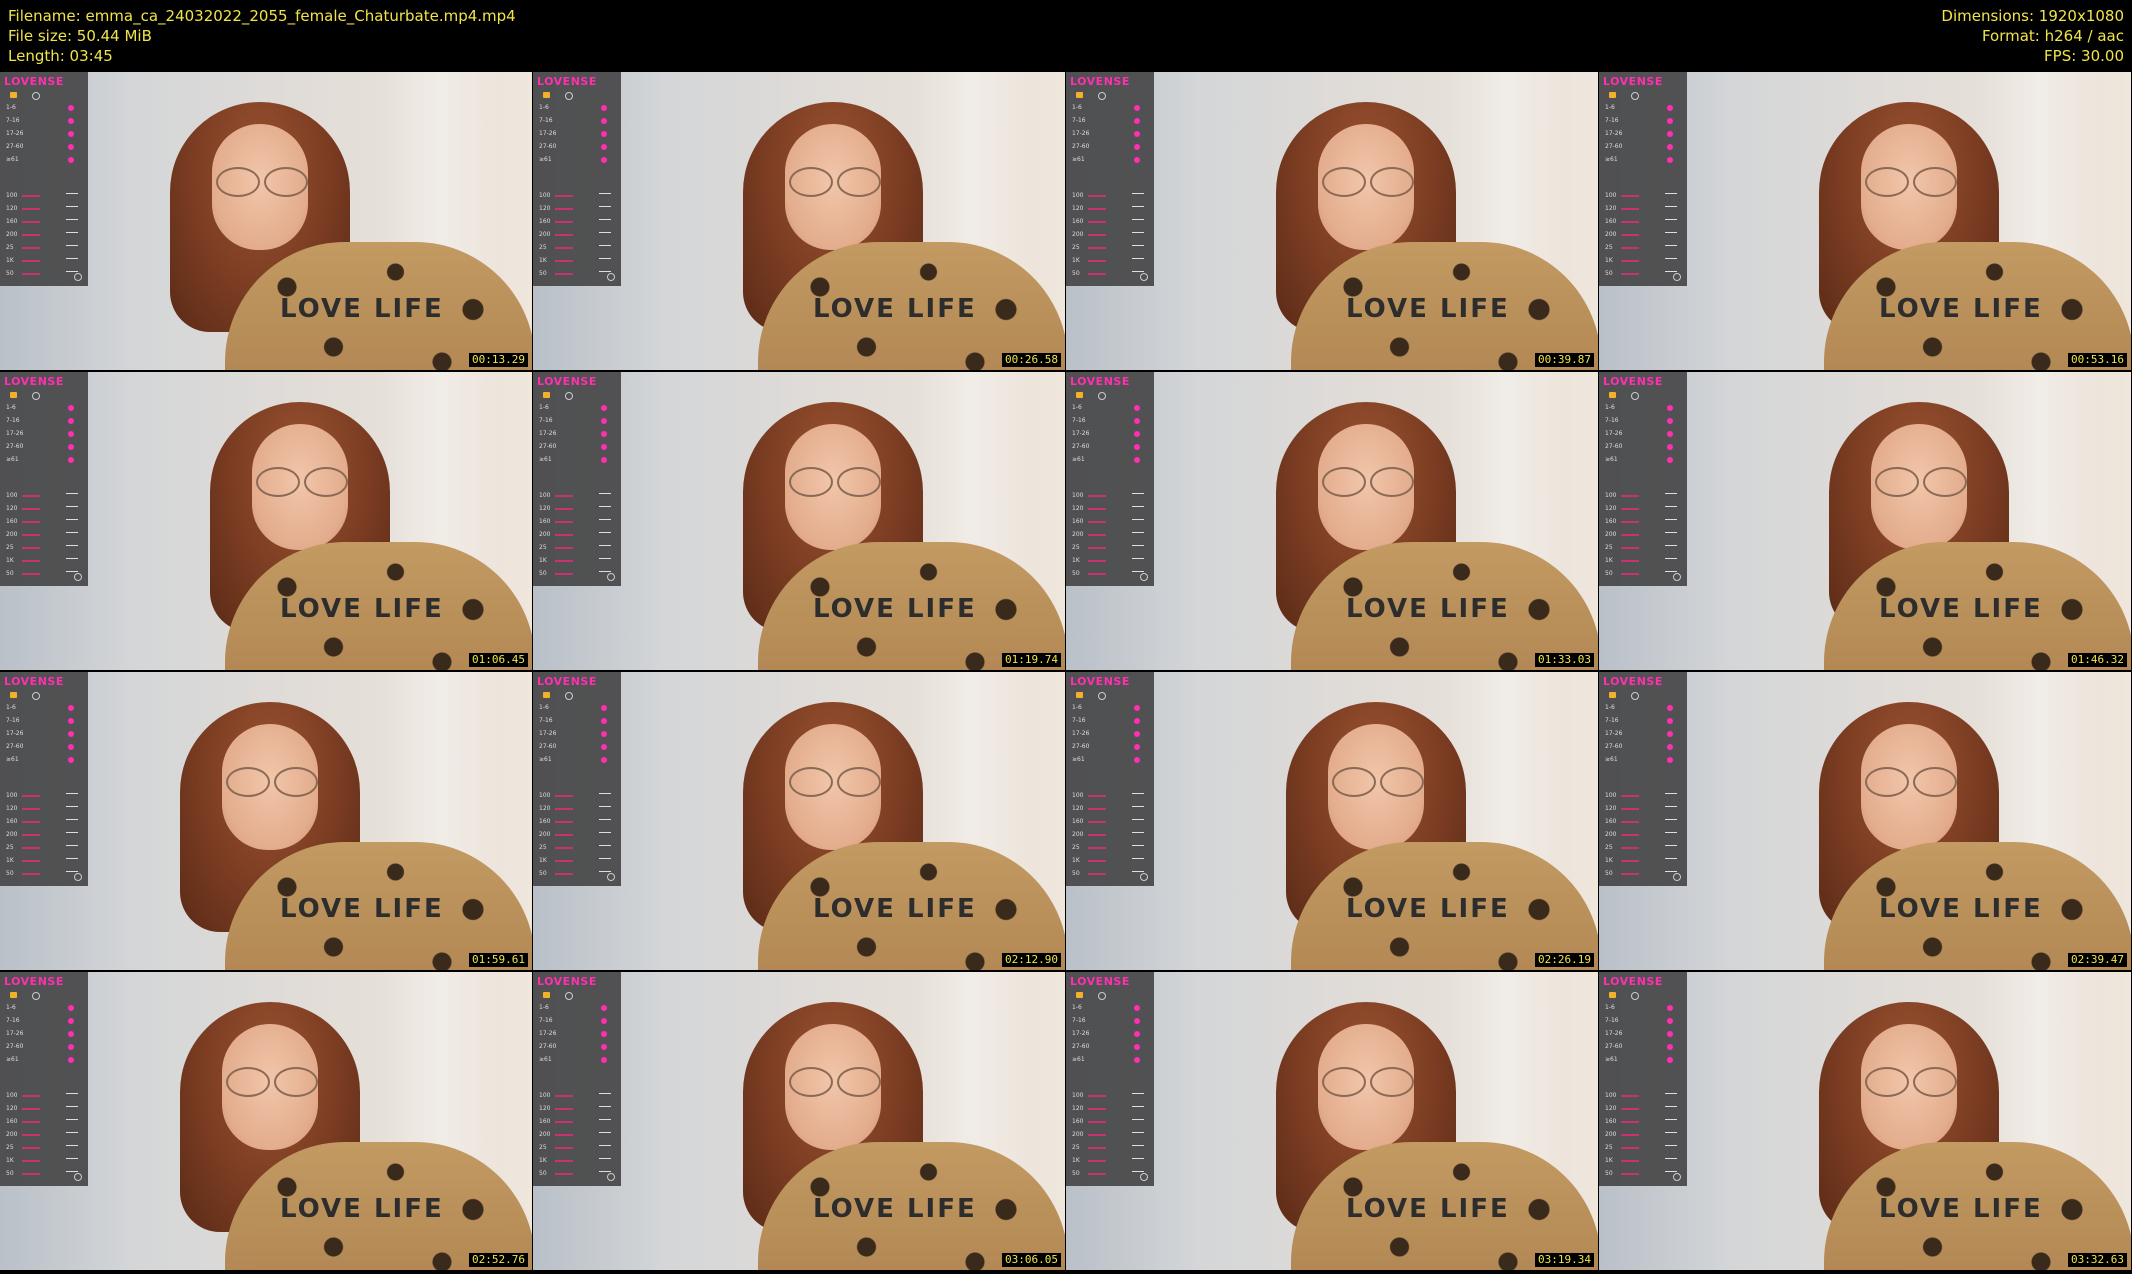  I want to click on pattern-row: 25, so click(1643, 548).